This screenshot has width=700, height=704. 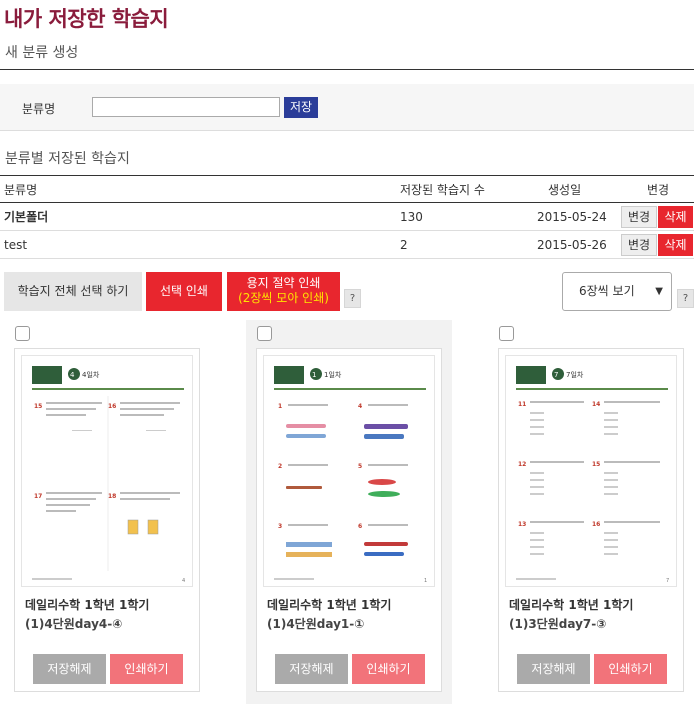 I want to click on chevron-down-icon: ▼, so click(x=659, y=291).